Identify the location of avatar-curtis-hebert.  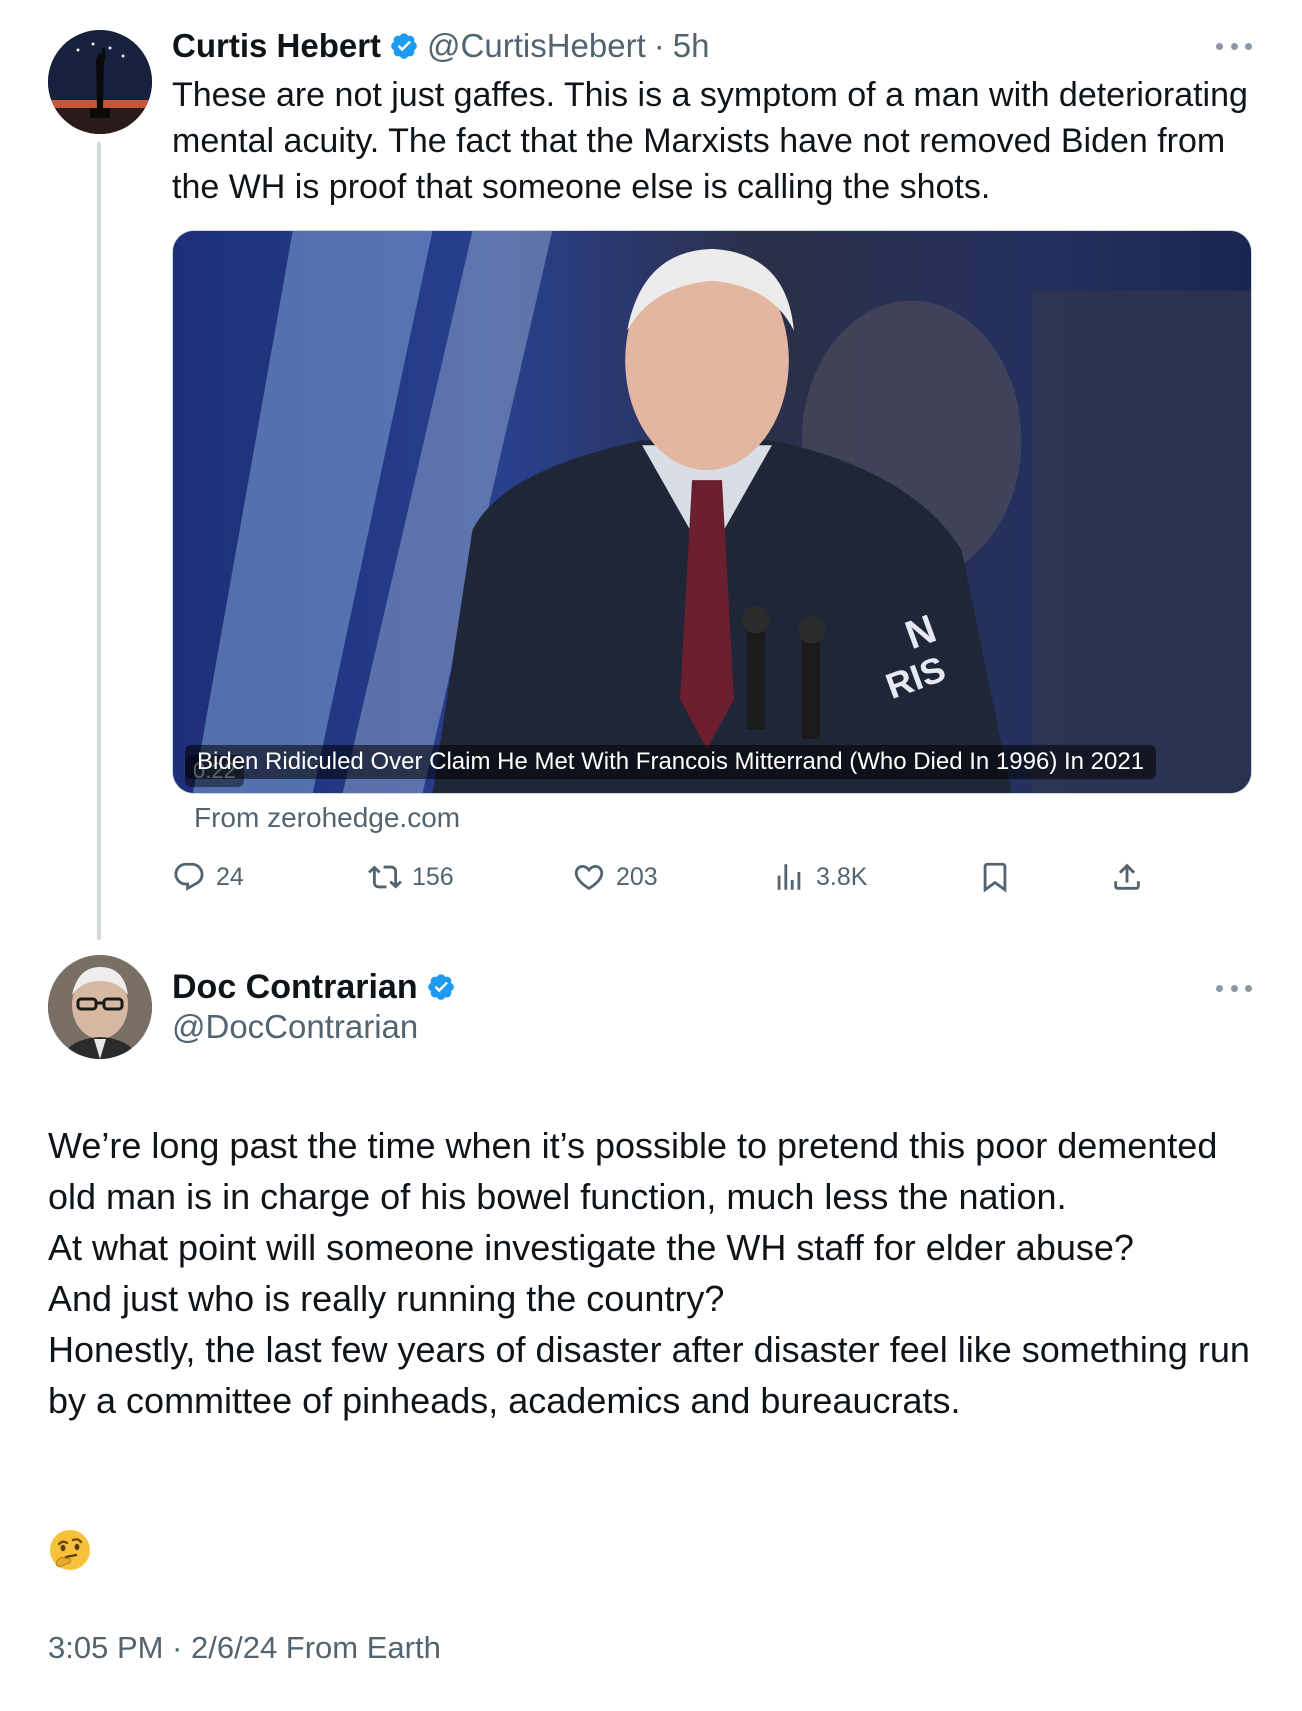
(100, 82).